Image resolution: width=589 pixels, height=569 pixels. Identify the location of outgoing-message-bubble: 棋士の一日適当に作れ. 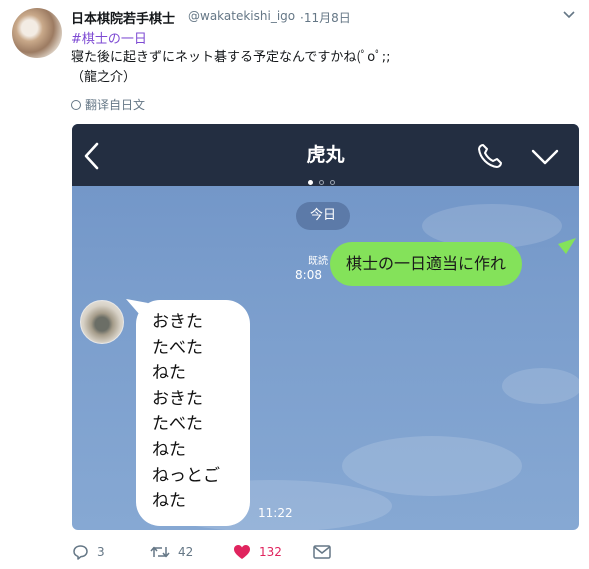
(426, 264).